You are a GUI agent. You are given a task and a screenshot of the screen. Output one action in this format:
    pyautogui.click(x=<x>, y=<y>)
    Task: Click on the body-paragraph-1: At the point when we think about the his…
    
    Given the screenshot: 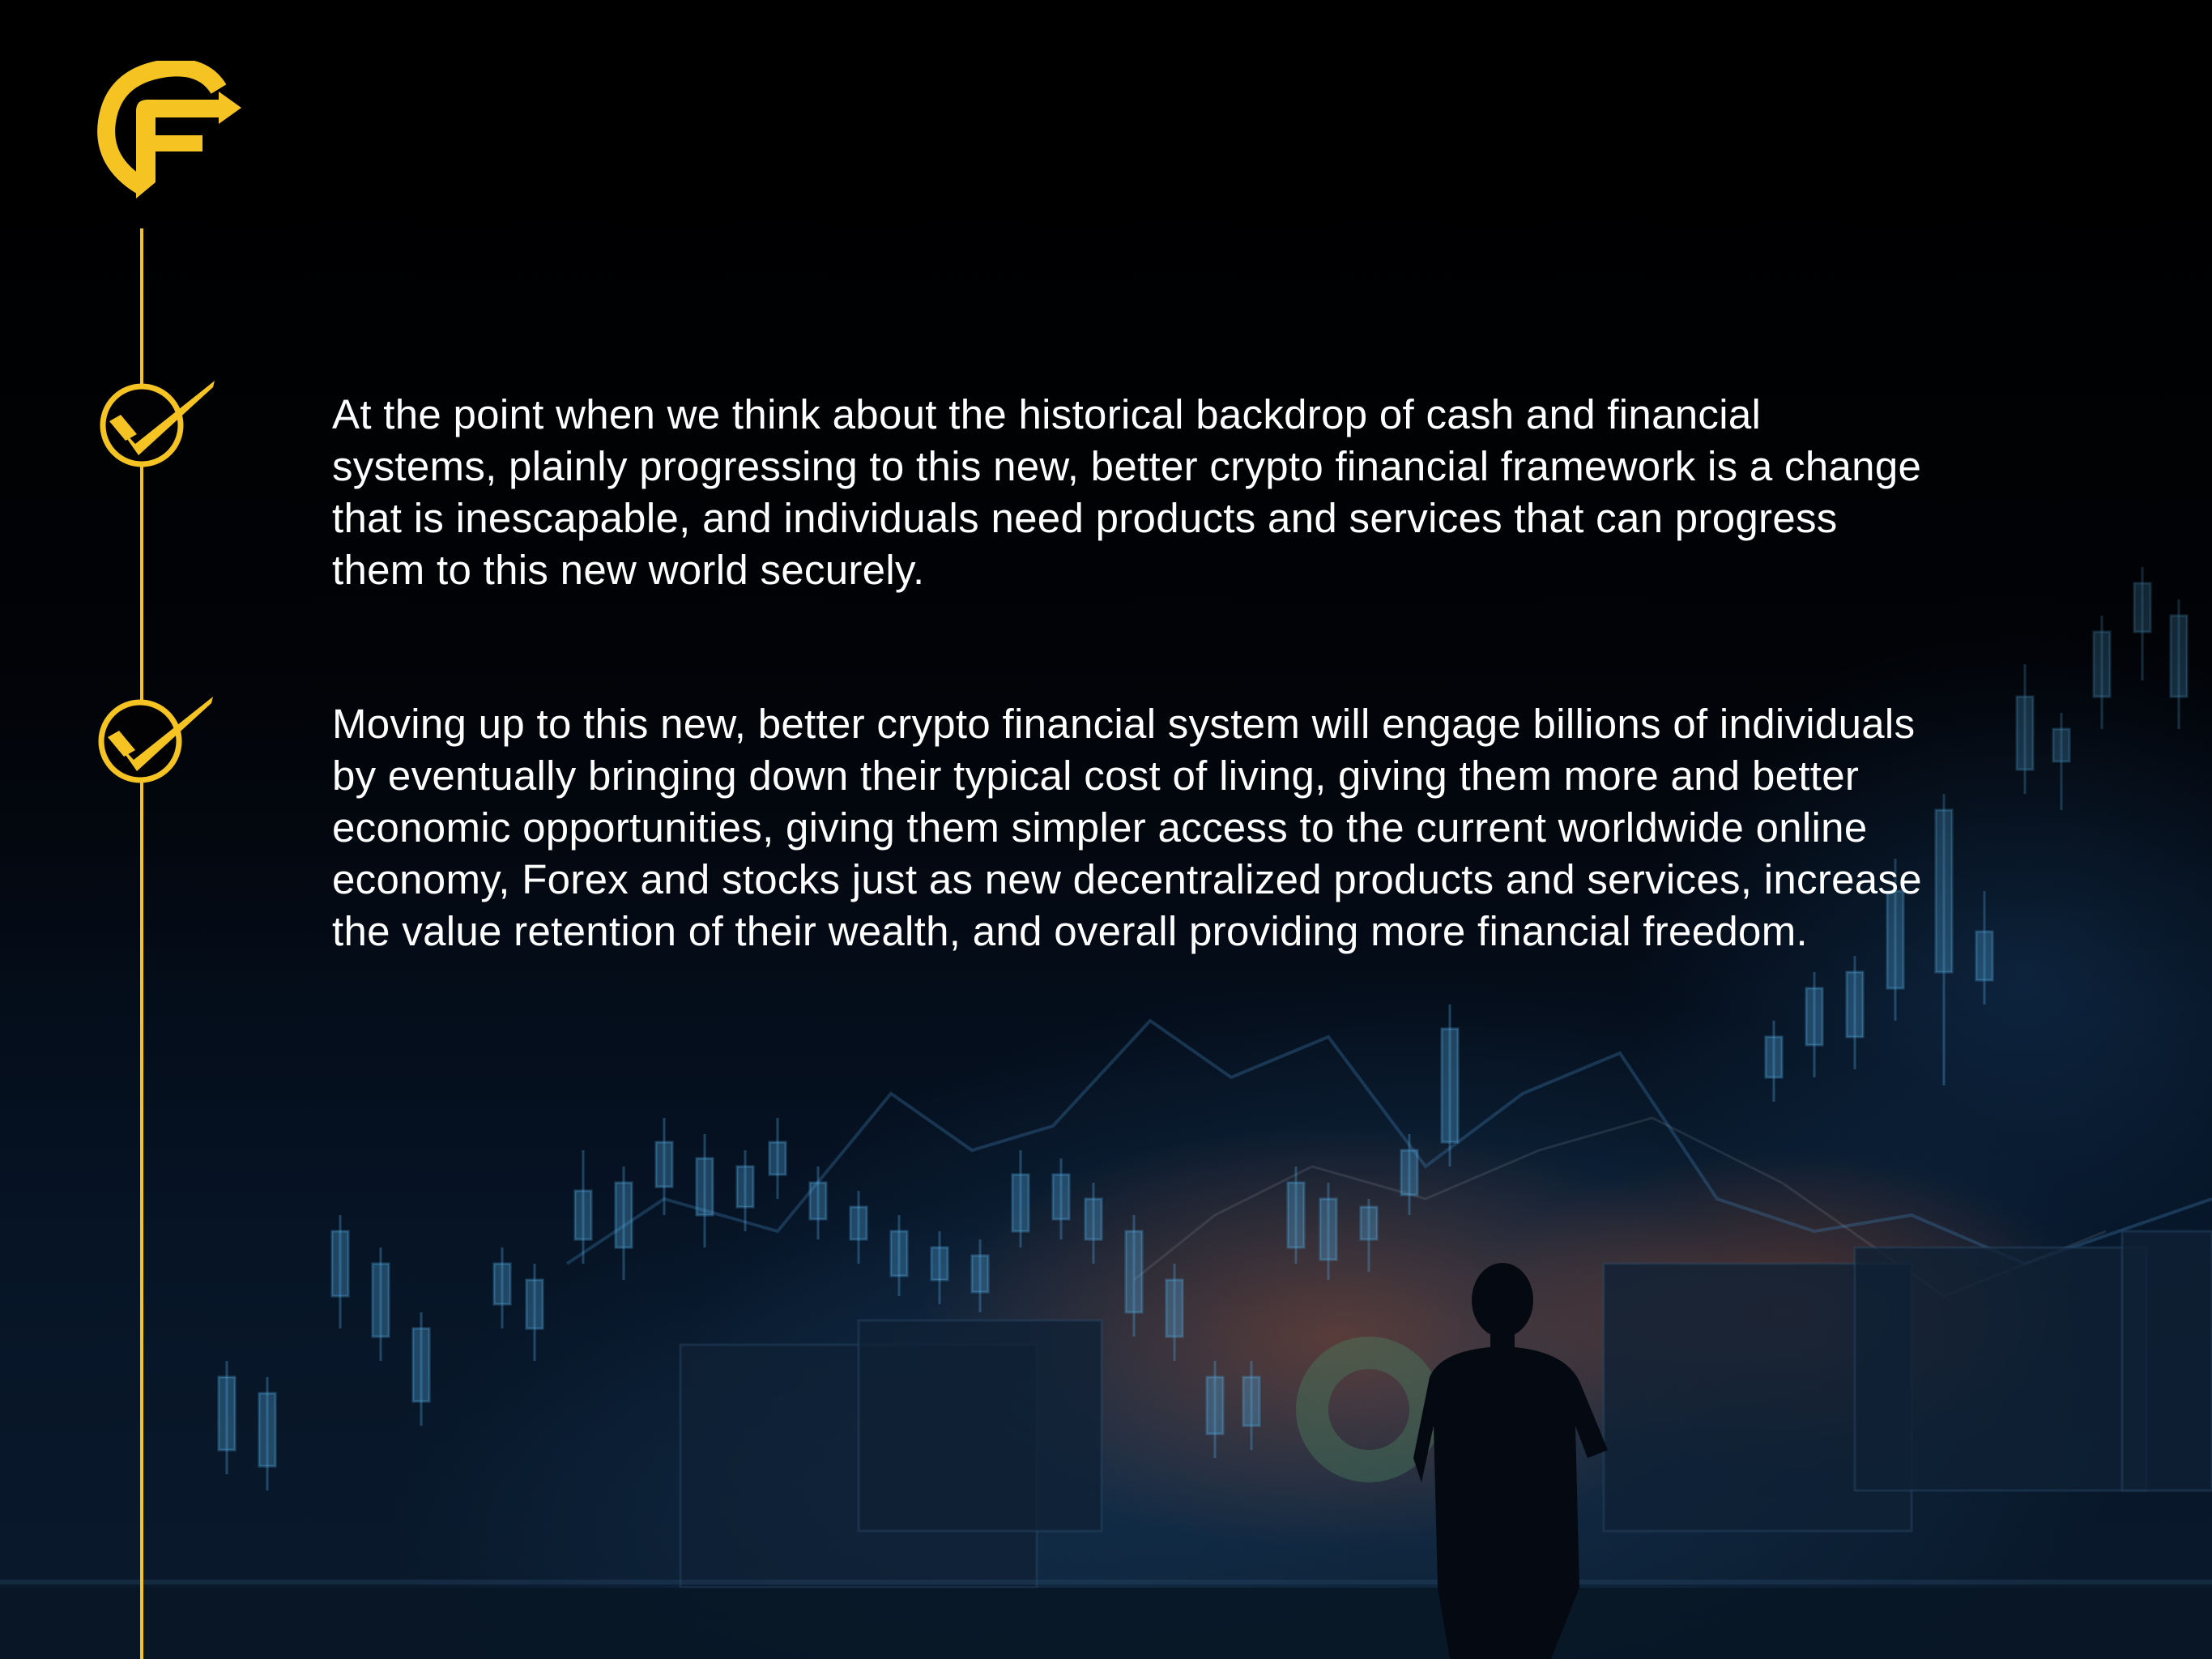 What is the action you would take?
    pyautogui.click(x=1127, y=492)
    